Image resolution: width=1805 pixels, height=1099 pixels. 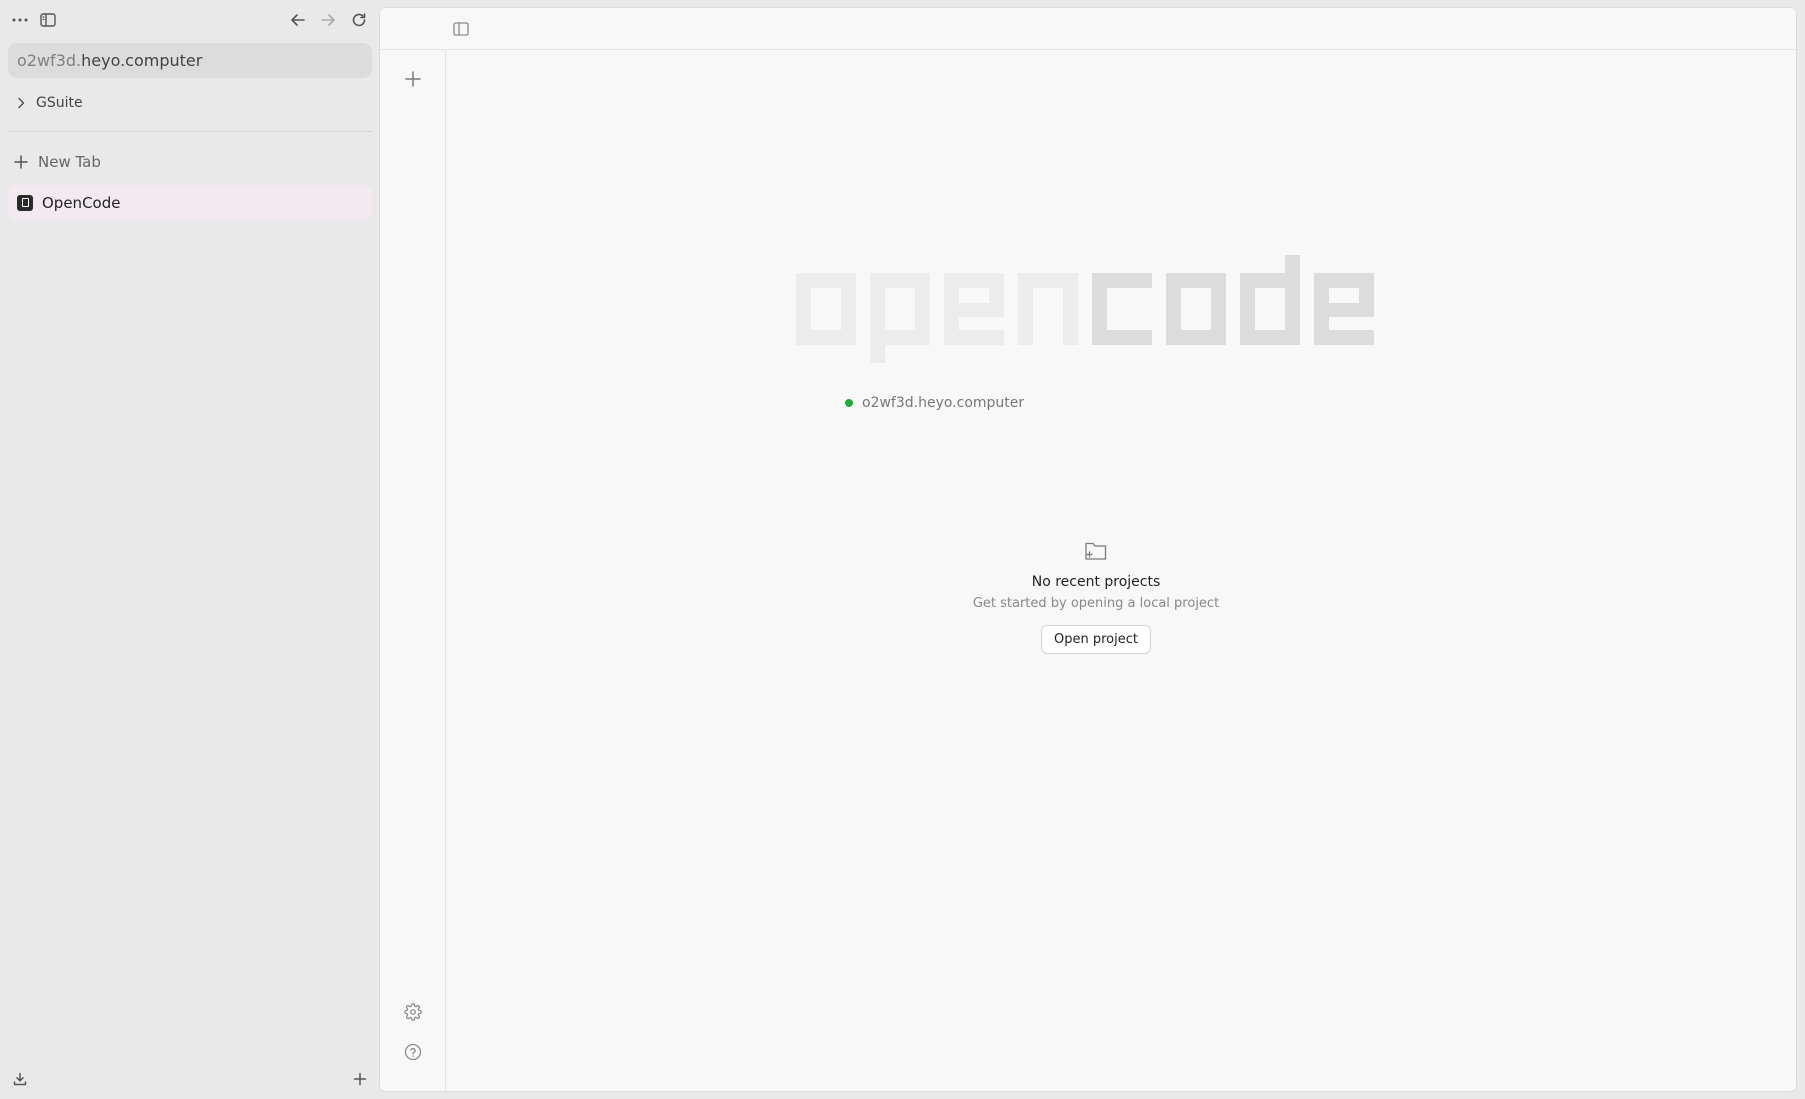 I want to click on chevron-right-icon, so click(x=21, y=103).